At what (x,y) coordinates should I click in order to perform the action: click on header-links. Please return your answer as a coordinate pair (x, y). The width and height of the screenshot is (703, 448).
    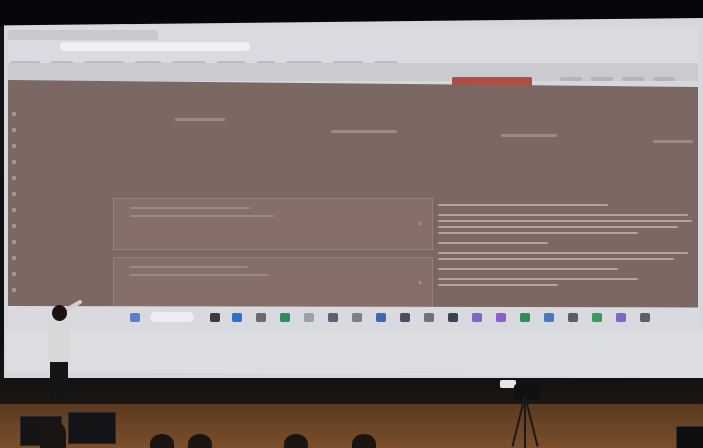
    Looking at the image, I should click on (625, 73).